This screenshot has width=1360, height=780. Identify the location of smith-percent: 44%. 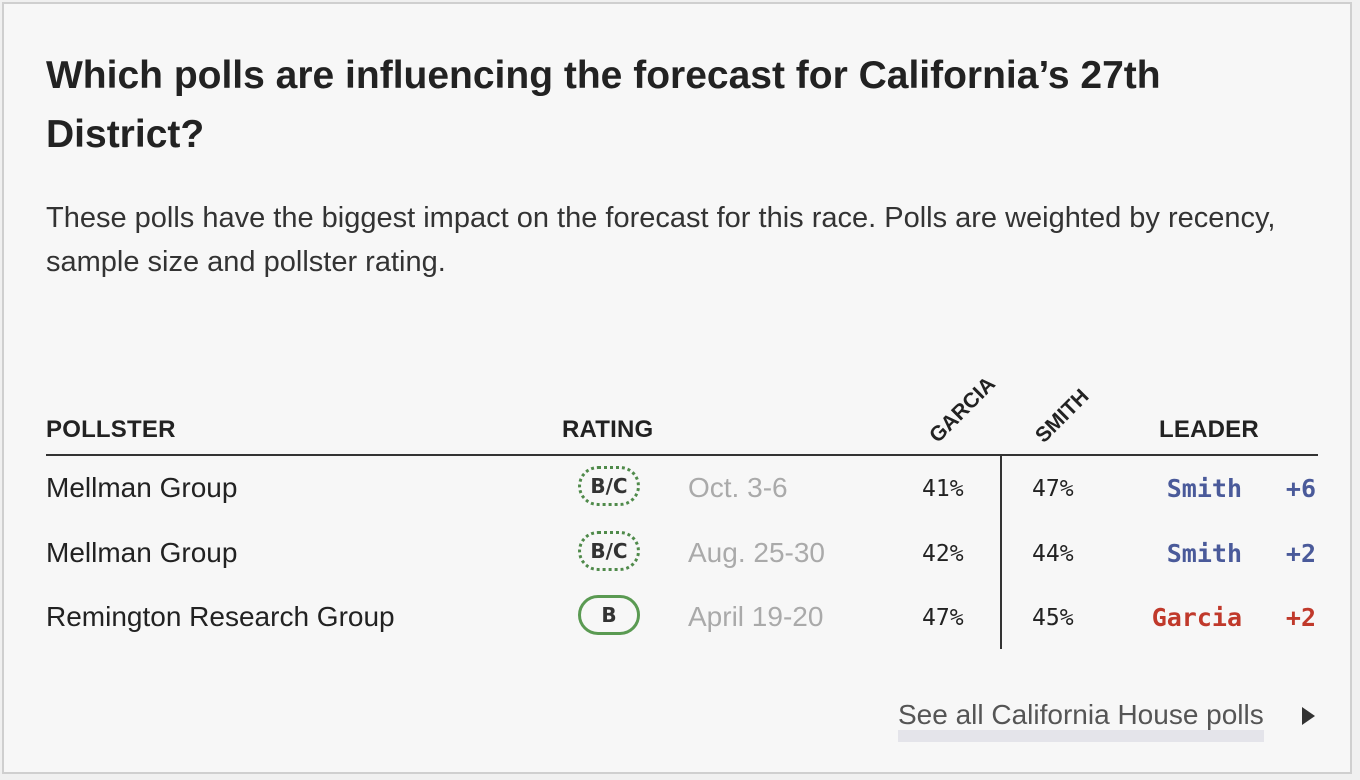
(1053, 554).